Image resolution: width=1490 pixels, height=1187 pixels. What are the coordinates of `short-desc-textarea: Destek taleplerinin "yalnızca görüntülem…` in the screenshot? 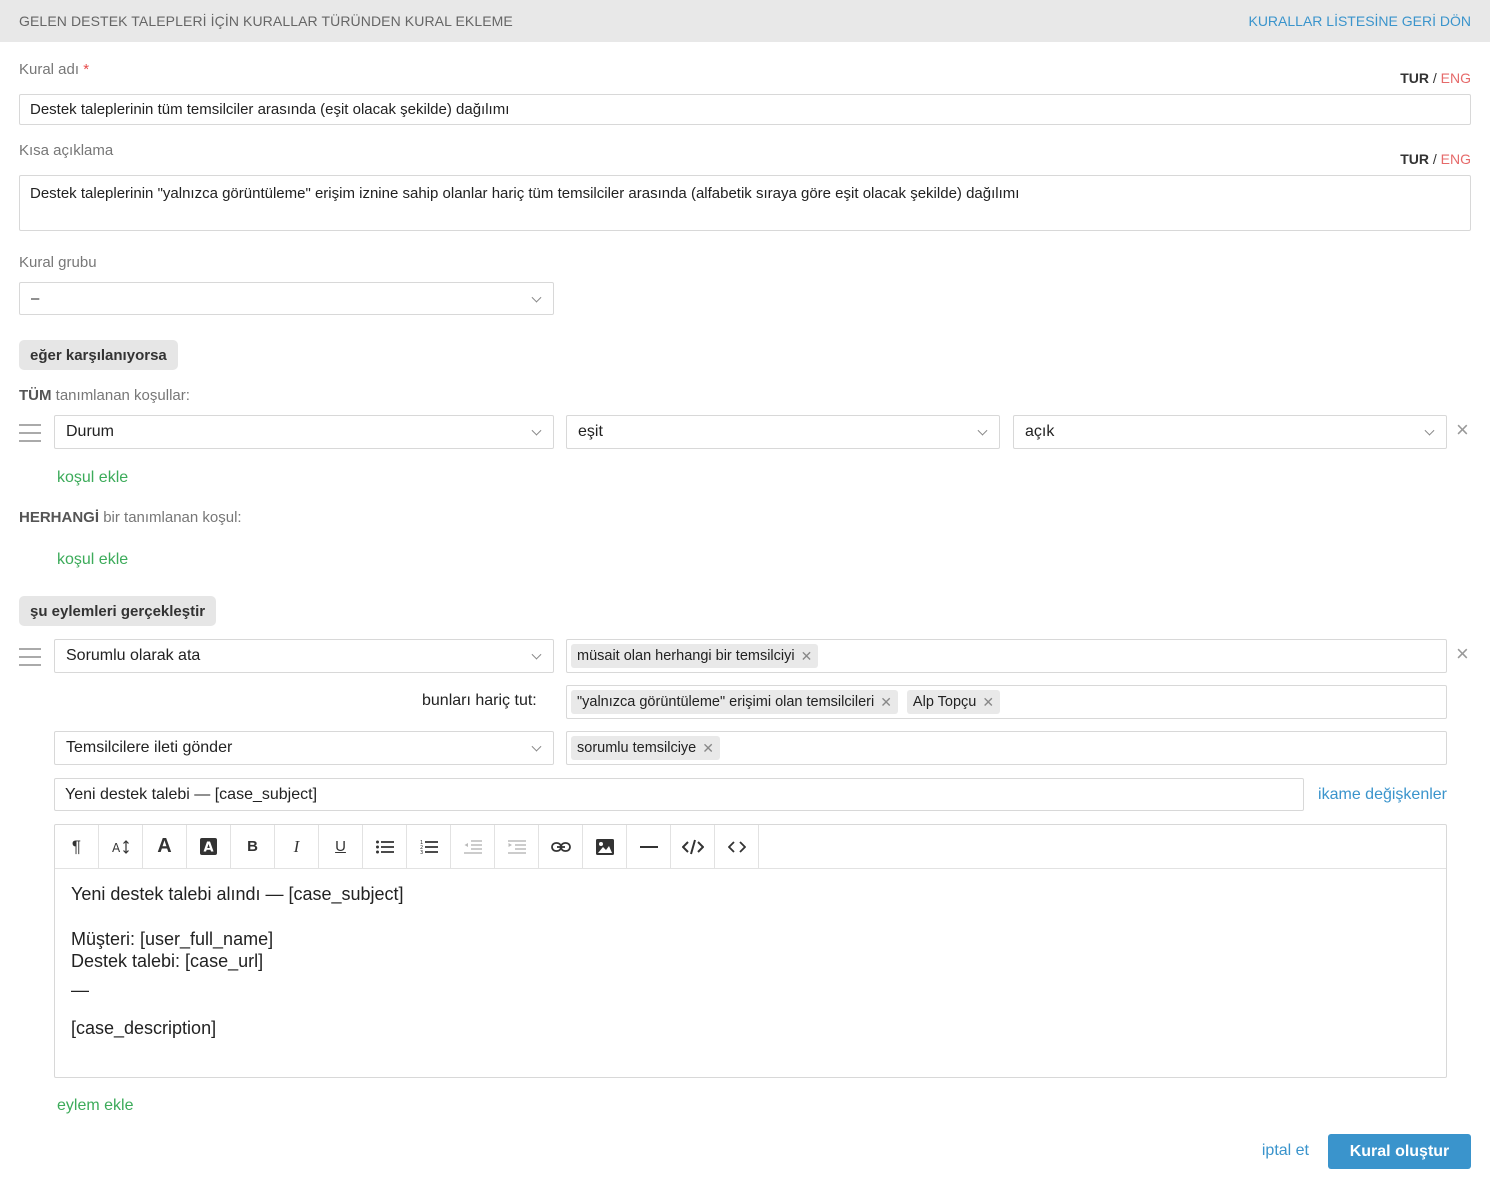 It's located at (745, 203).